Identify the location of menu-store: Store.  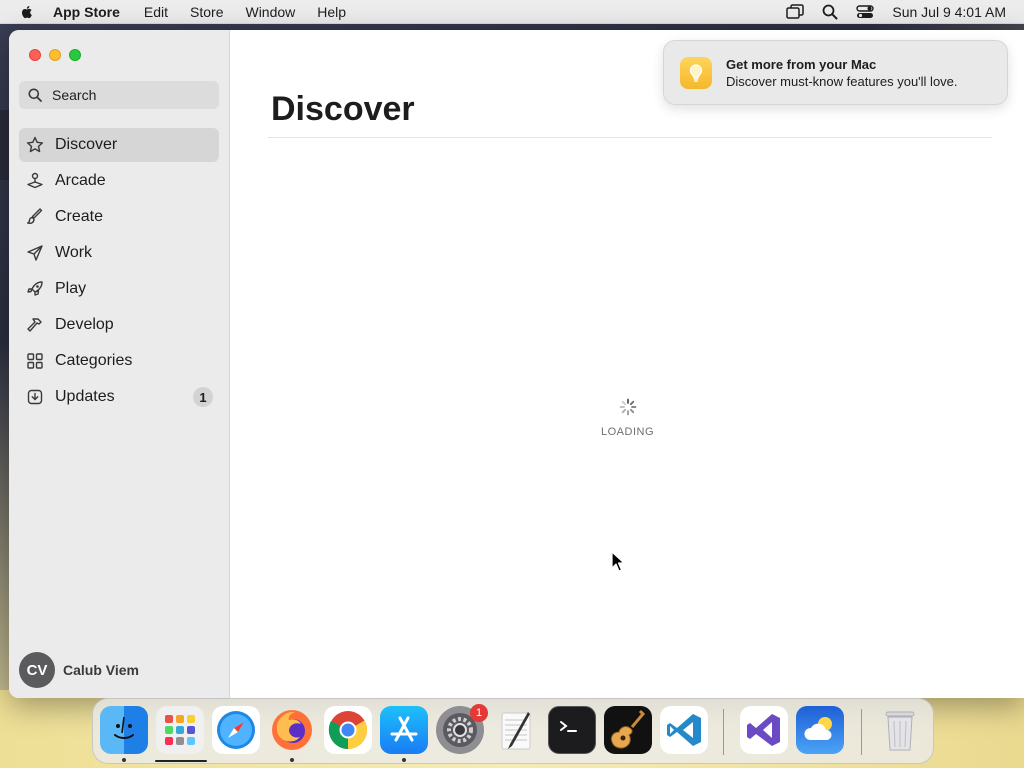
(206, 12).